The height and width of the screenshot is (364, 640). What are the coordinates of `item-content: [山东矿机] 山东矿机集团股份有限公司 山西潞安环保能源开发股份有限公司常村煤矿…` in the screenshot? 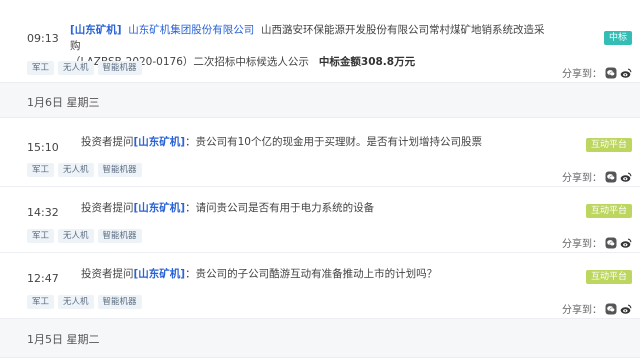 It's located at (310, 46).